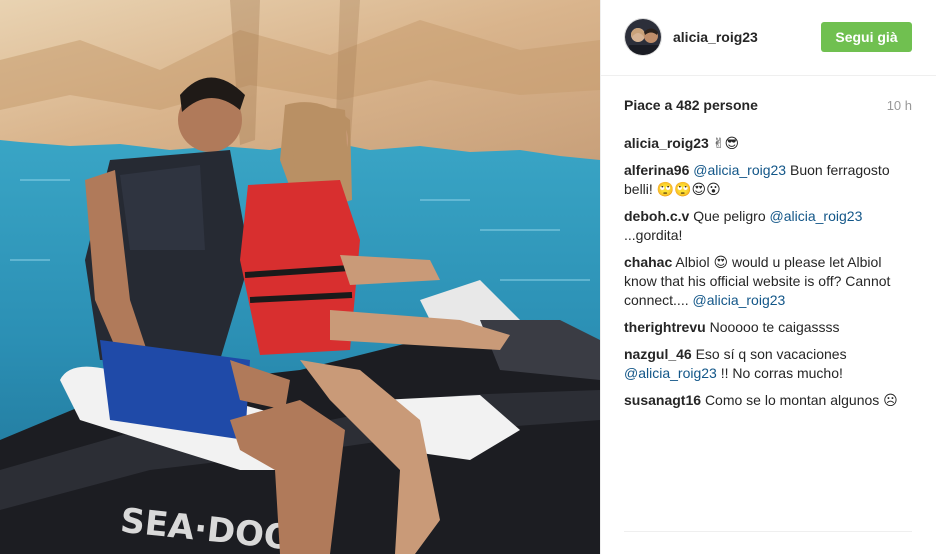 Image resolution: width=936 pixels, height=554 pixels. I want to click on follow-button: Segui già, so click(866, 37).